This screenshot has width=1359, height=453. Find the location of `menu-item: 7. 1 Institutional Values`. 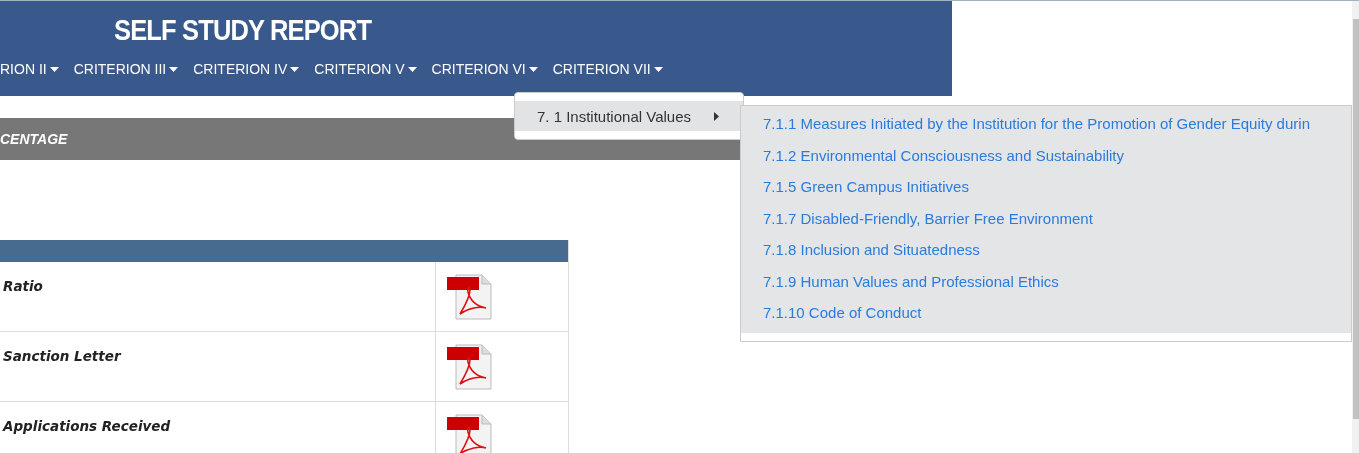

menu-item: 7. 1 Institutional Values is located at coordinates (629, 116).